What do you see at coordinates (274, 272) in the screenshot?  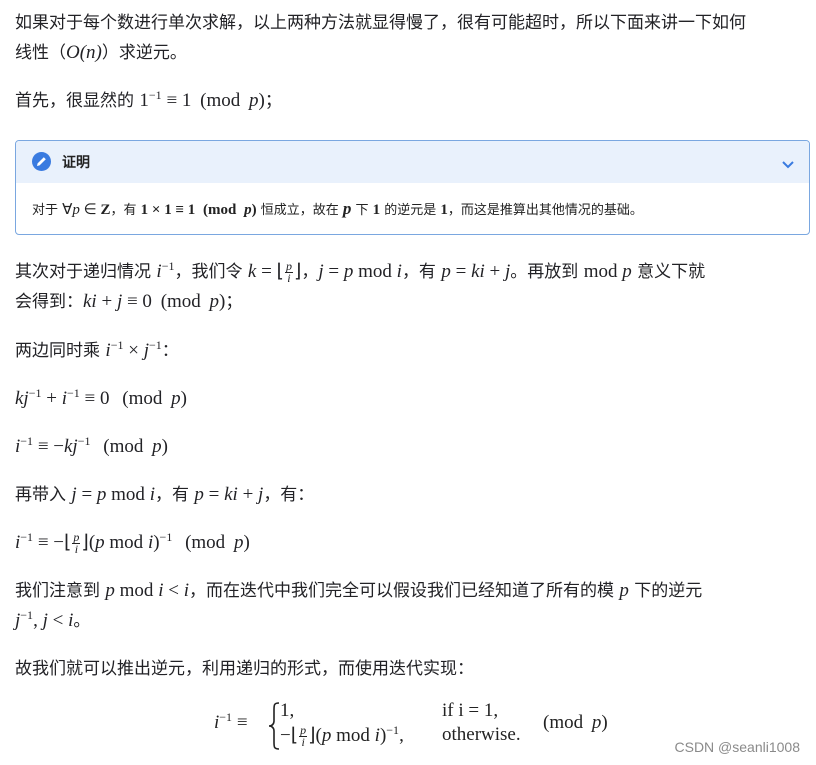 I see `math-k-def: k = ⌊ p i ⌋` at bounding box center [274, 272].